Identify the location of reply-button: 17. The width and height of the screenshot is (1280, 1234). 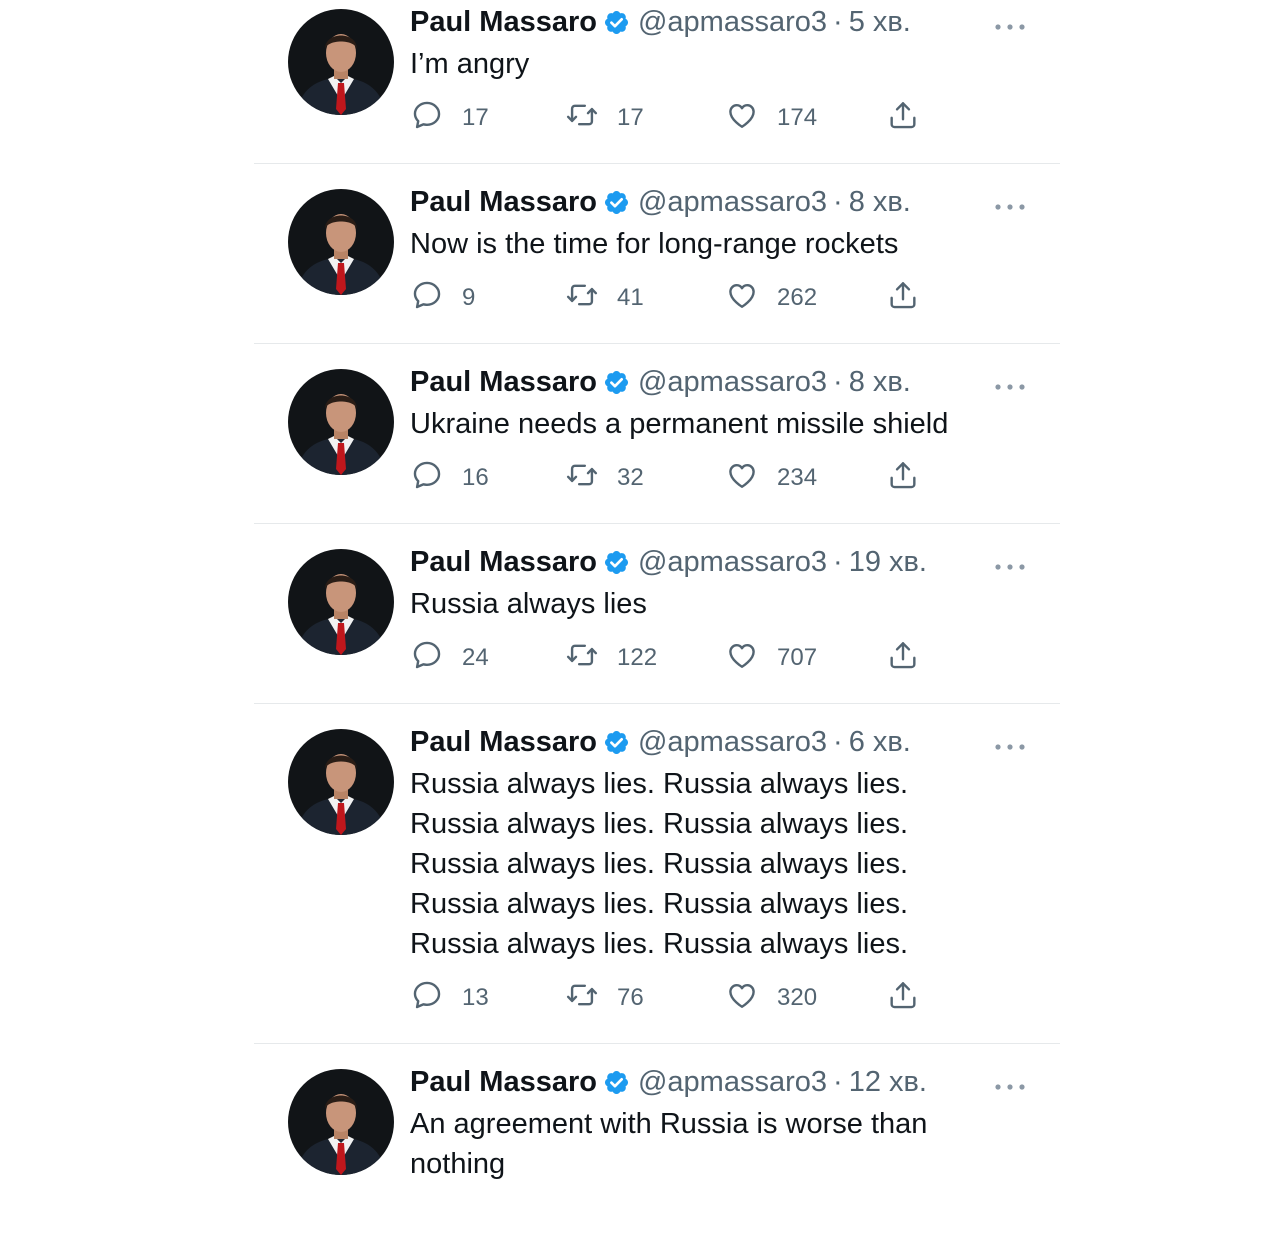
(449, 118).